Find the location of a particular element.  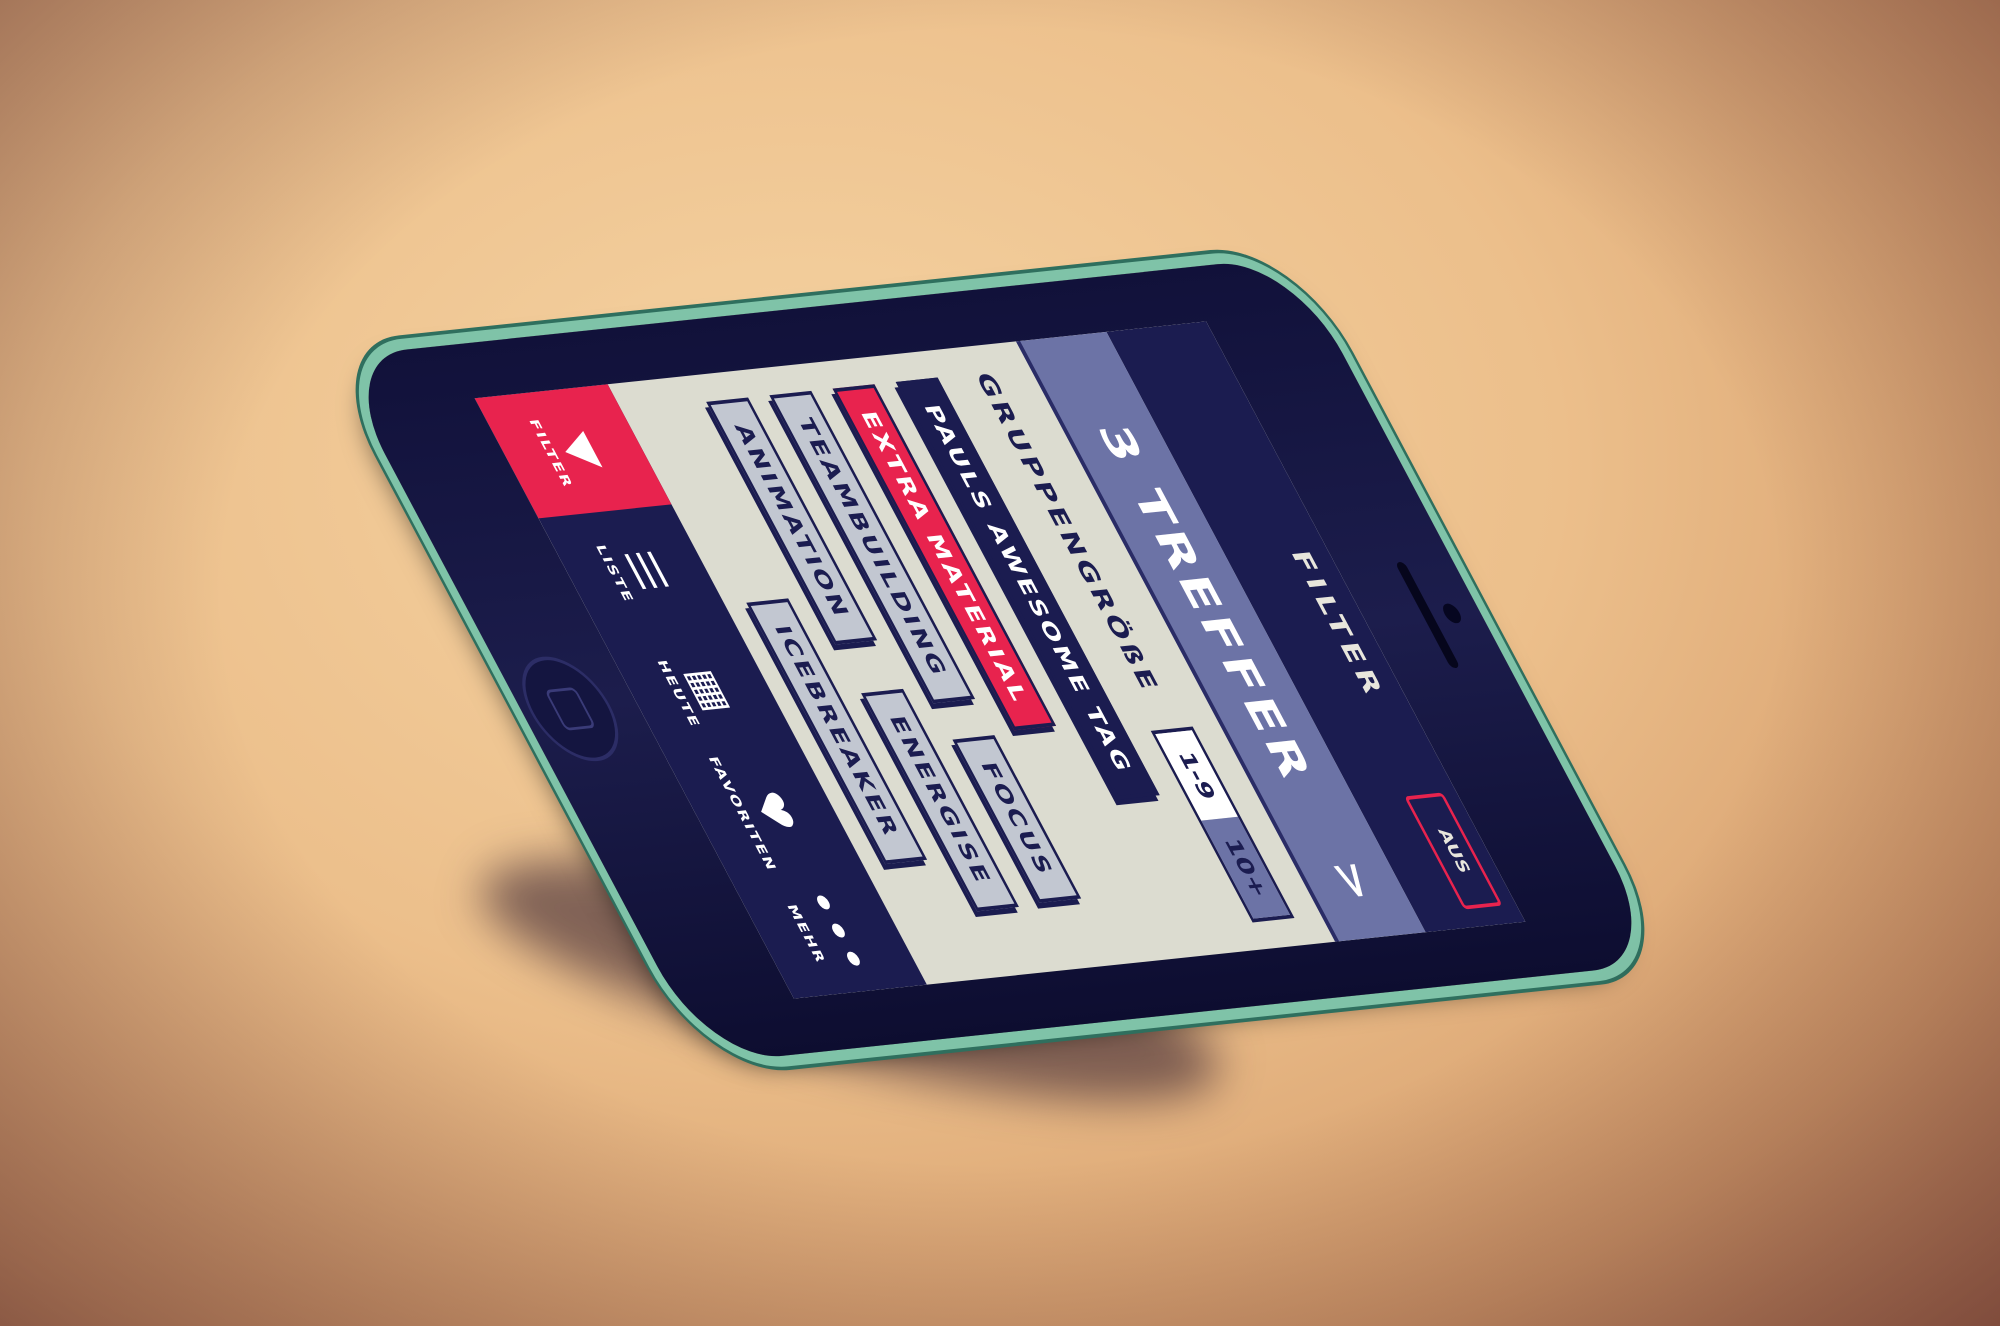

chevron-right-icon: > is located at coordinates (1353, 880).